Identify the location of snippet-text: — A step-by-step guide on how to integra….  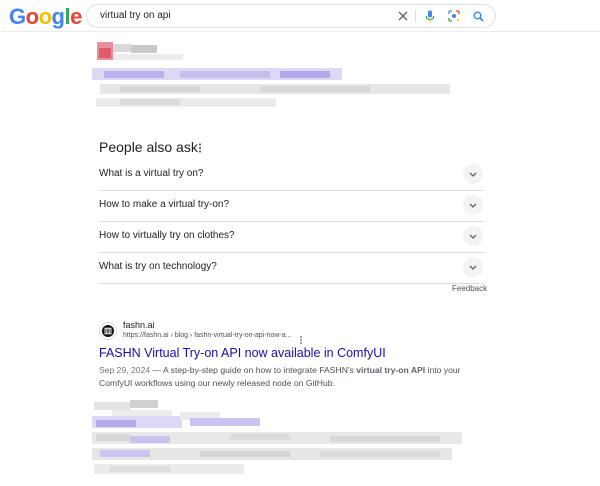
(253, 370).